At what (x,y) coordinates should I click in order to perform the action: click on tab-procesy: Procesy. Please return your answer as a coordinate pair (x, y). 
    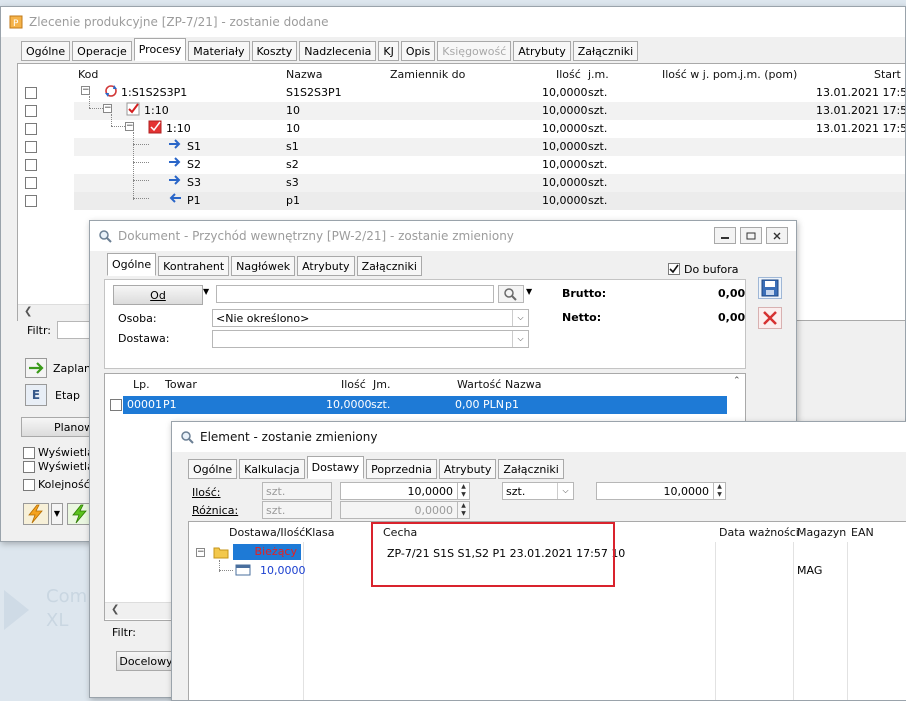
    Looking at the image, I should click on (160, 49).